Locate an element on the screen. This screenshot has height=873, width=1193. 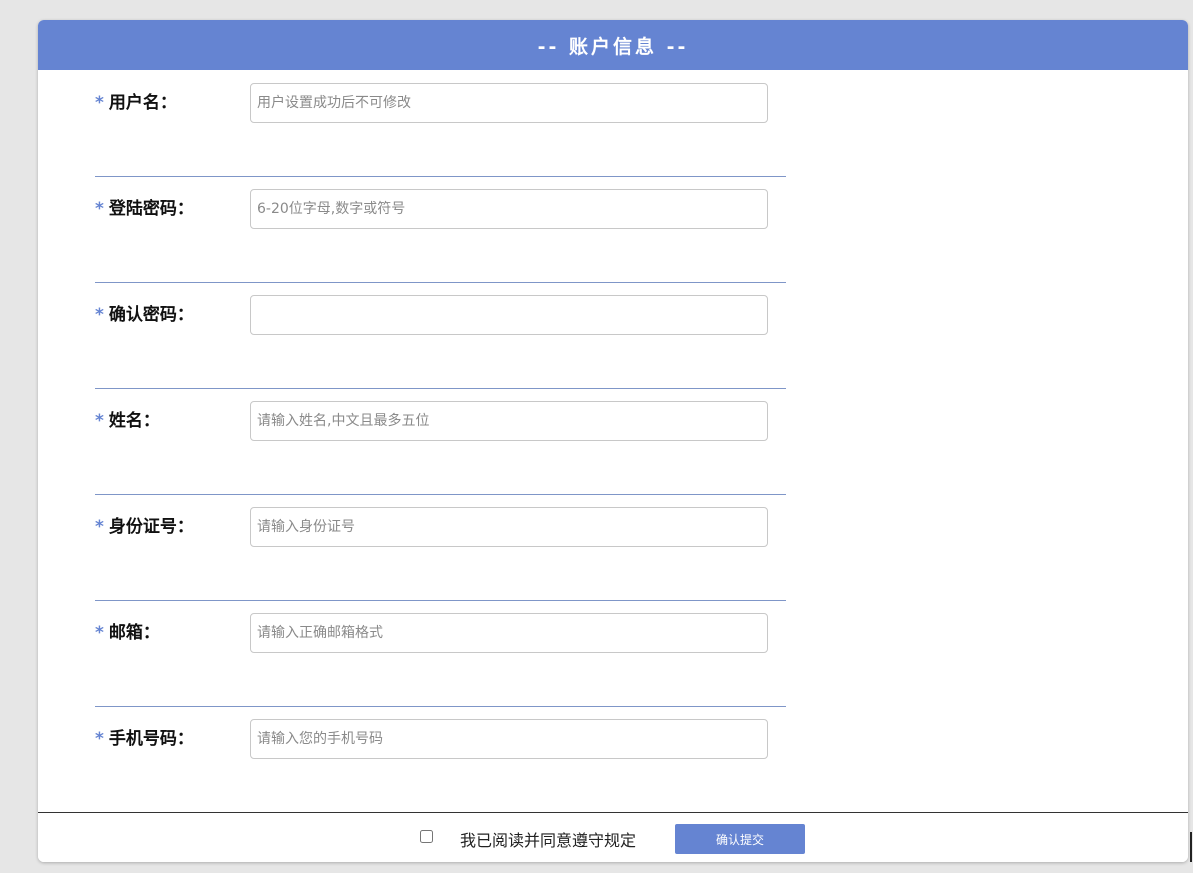
form-footer: 我已阅读并同意遵守规定 确认提交 is located at coordinates (613, 837).